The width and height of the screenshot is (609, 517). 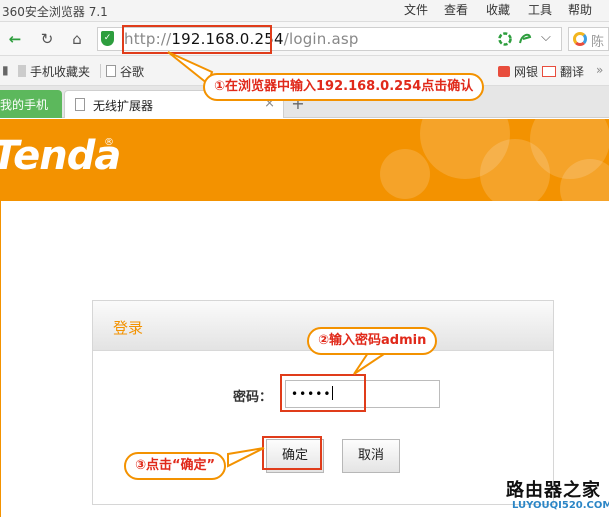 I want to click on search-hint: 陈, so click(x=598, y=42).